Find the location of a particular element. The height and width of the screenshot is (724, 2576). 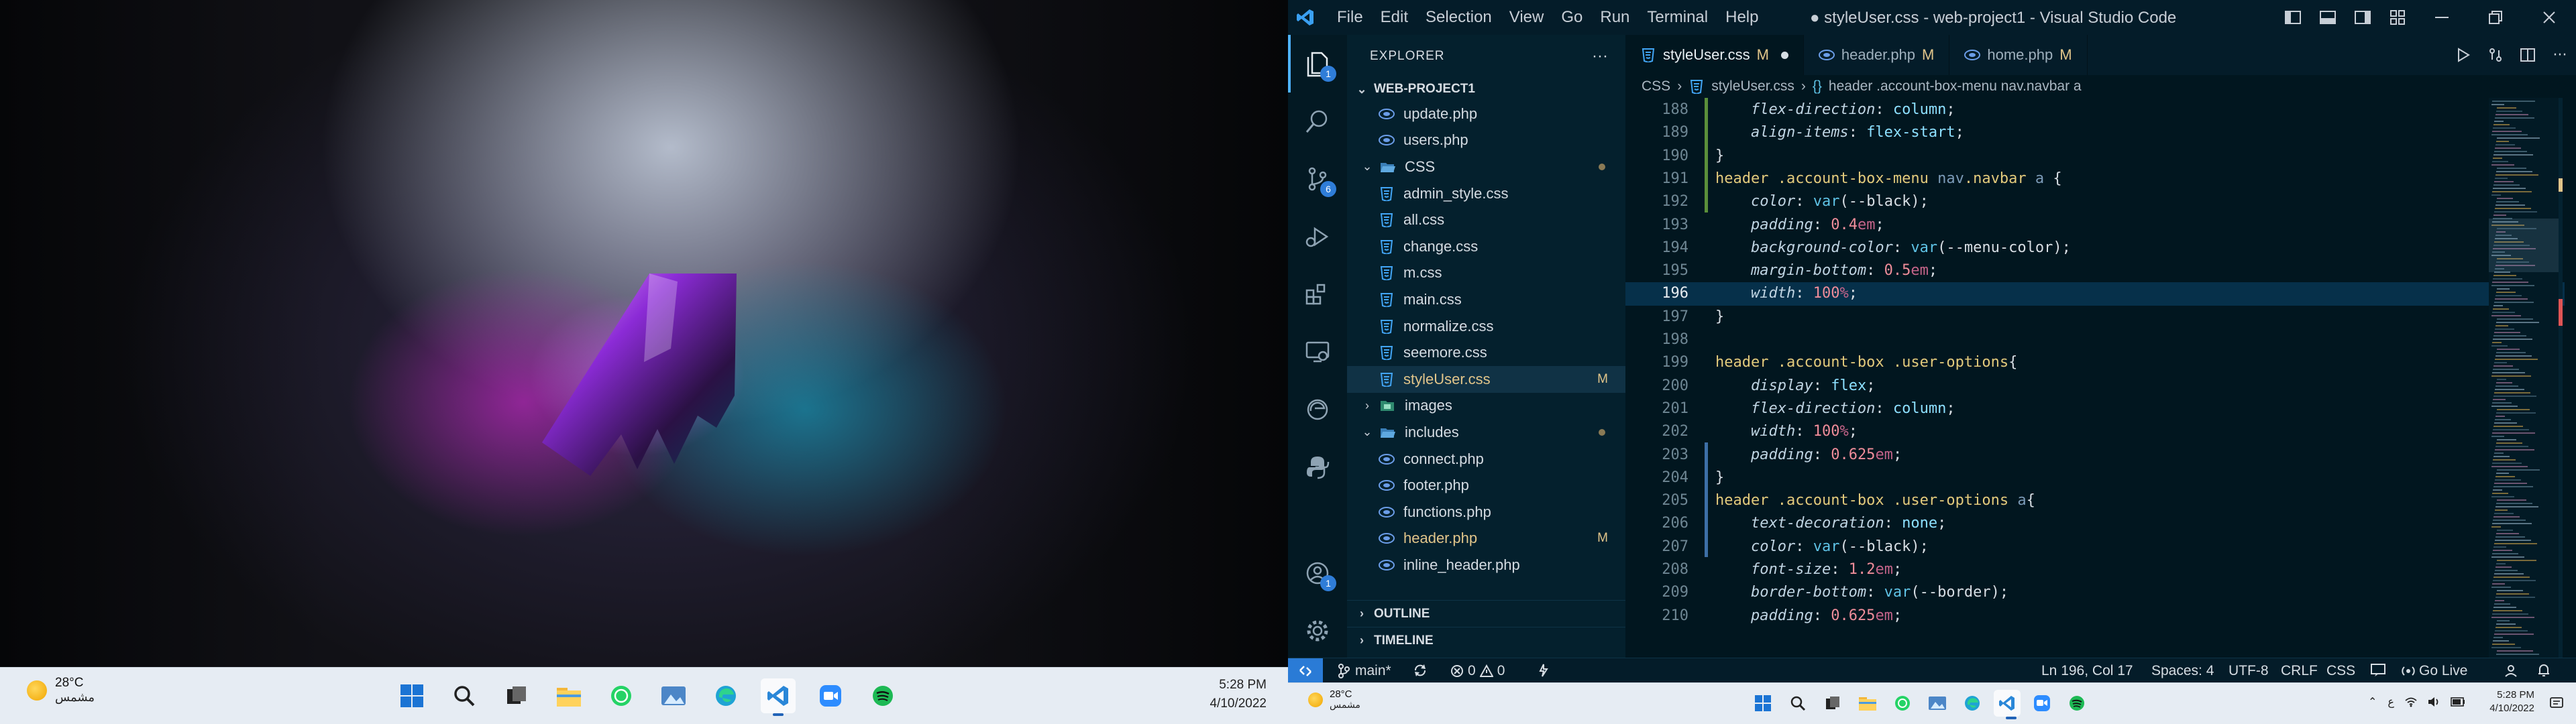

open-changes-icon is located at coordinates (2495, 55).